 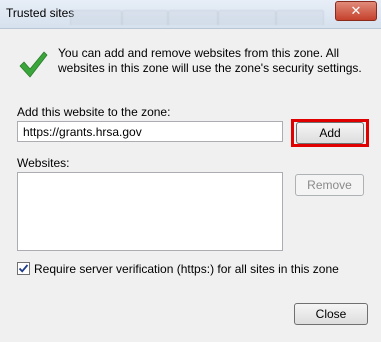 I want to click on website-url-input, so click(x=150, y=131).